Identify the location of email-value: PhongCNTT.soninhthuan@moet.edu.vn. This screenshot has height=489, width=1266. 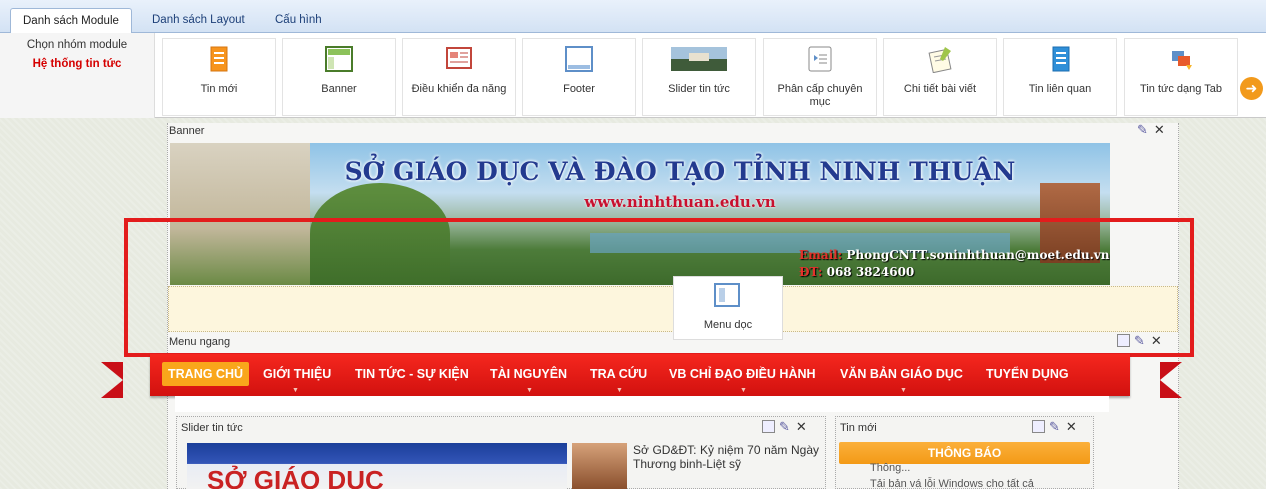
(978, 255).